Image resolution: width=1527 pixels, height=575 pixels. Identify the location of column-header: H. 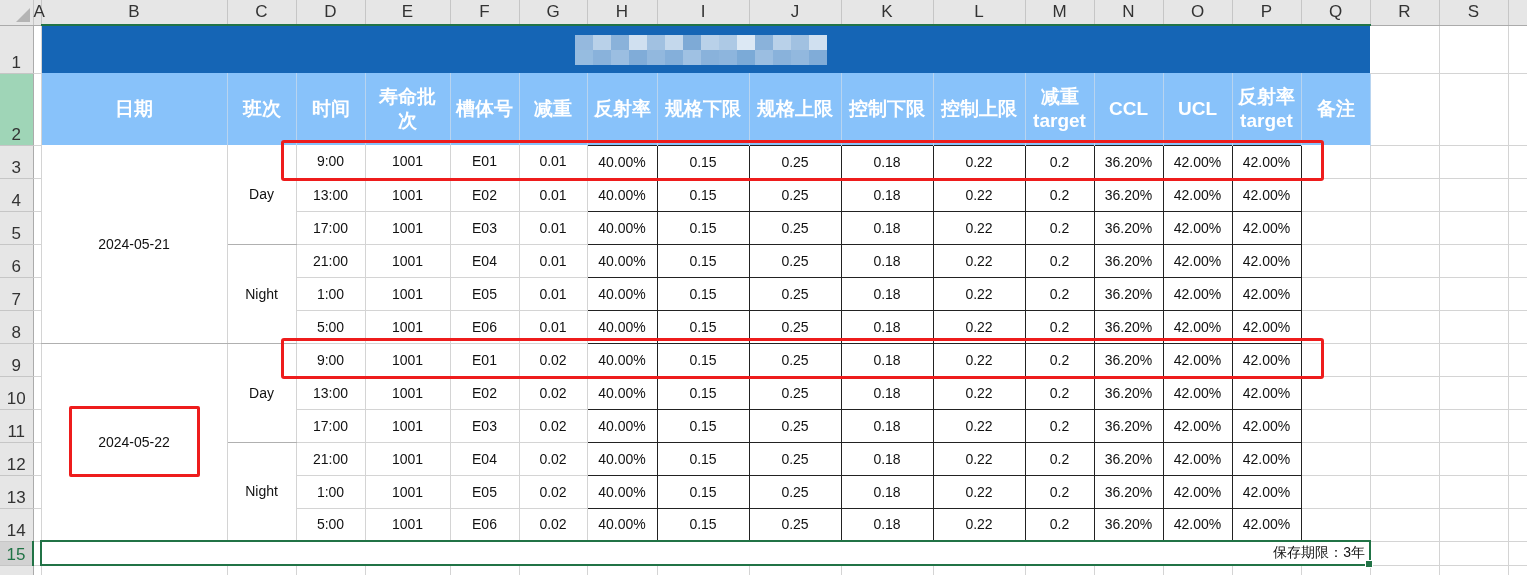
(622, 11).